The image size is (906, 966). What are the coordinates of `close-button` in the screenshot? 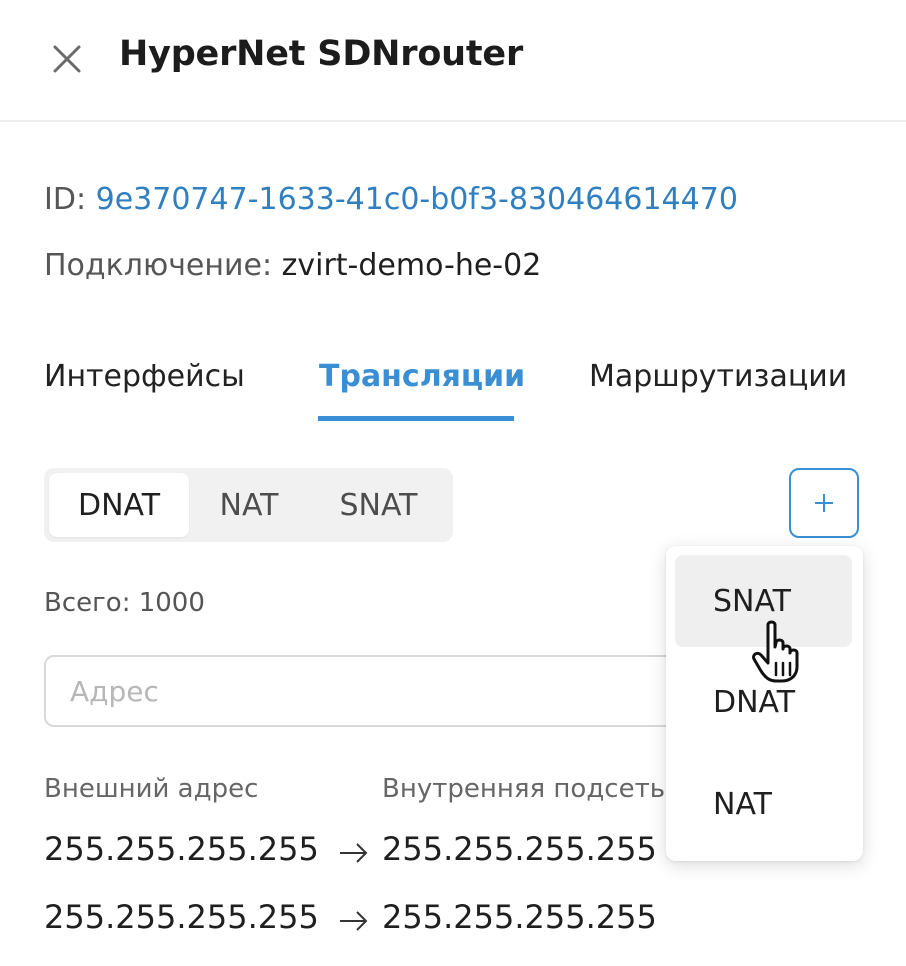 It's located at (67, 59).